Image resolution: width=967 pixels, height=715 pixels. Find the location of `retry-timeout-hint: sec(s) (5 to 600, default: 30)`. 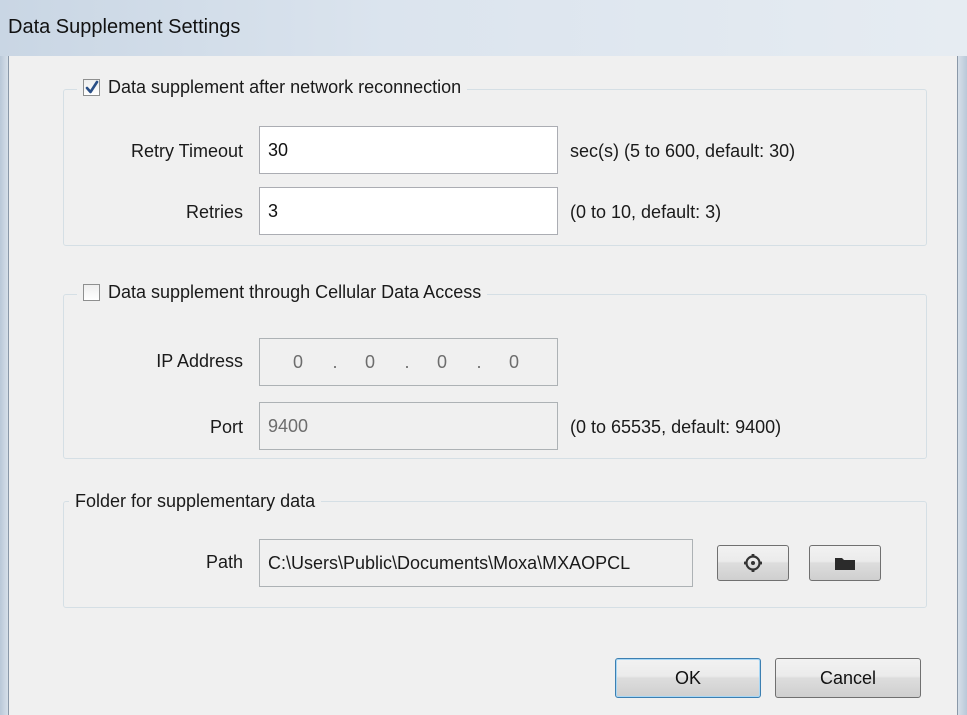

retry-timeout-hint: sec(s) (5 to 600, default: 30) is located at coordinates (683, 151).